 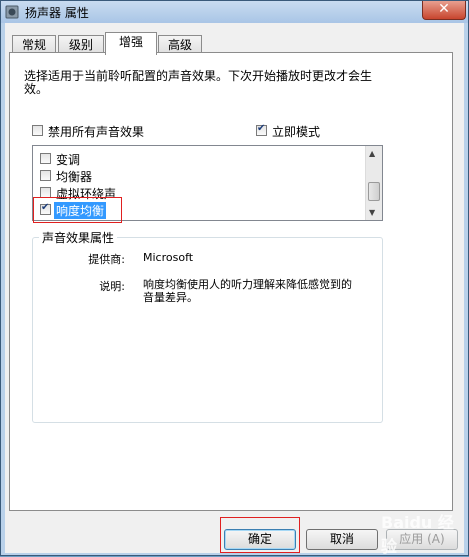 What do you see at coordinates (37, 130) in the screenshot?
I see `disable-all-checkbox` at bounding box center [37, 130].